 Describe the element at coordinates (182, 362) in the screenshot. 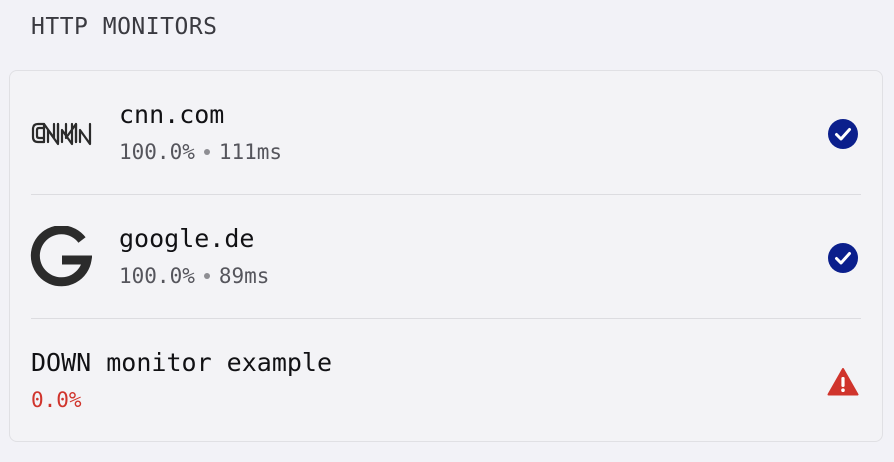

I see `monitor-name: DOWN monitor example` at that location.